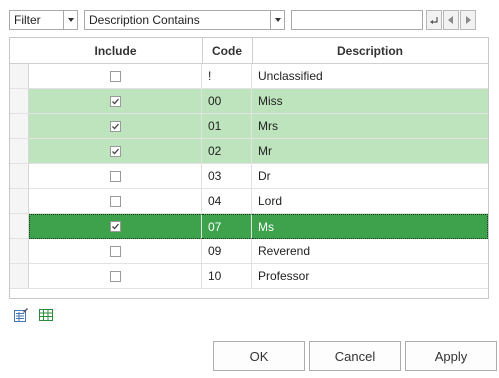 The height and width of the screenshot is (378, 499). I want to click on apply-button: Apply, so click(451, 356).